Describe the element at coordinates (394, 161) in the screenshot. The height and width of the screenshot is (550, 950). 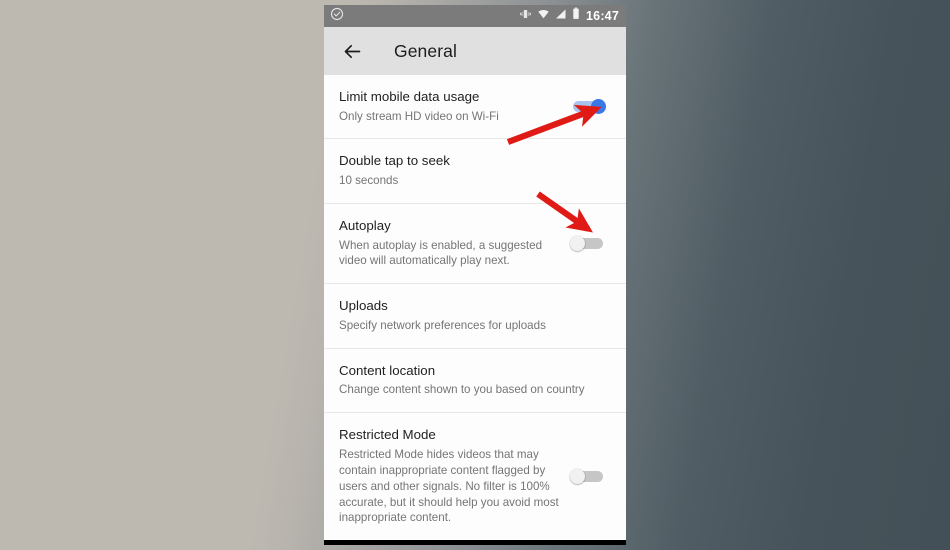
I see `setting-title: Double tap to seek` at that location.